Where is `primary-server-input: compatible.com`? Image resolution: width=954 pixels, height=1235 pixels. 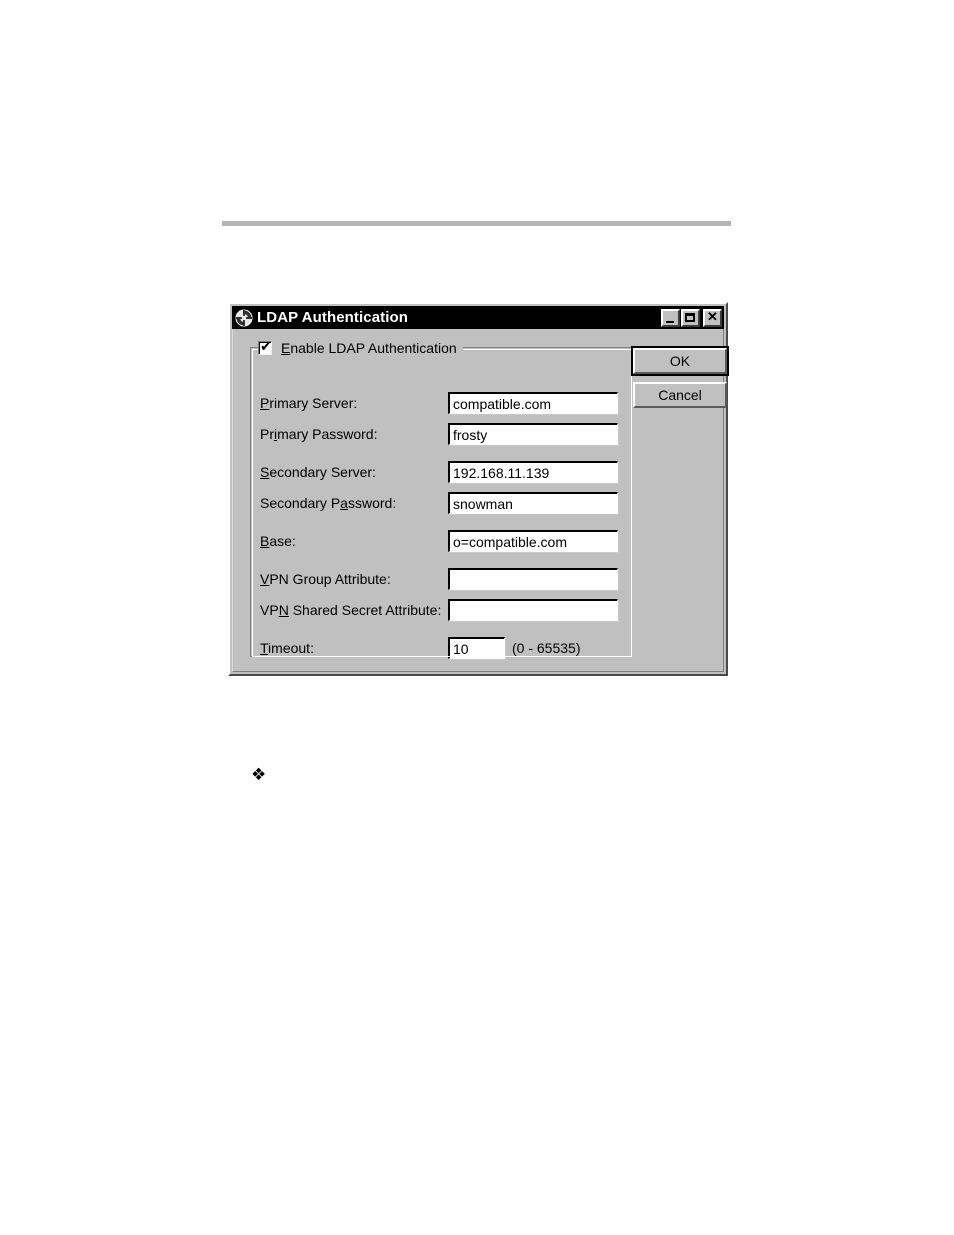 primary-server-input: compatible.com is located at coordinates (533, 403).